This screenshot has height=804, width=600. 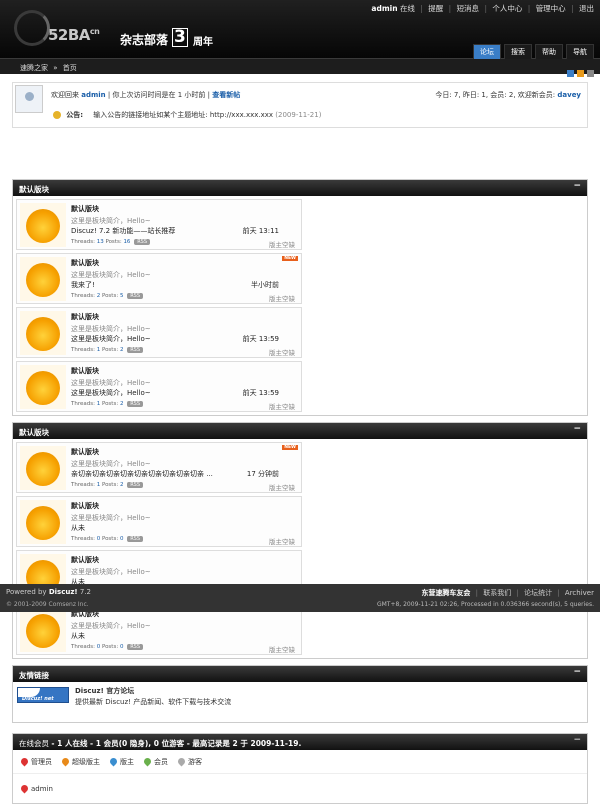 I want to click on toplink-messages: 短消息, so click(x=468, y=8).